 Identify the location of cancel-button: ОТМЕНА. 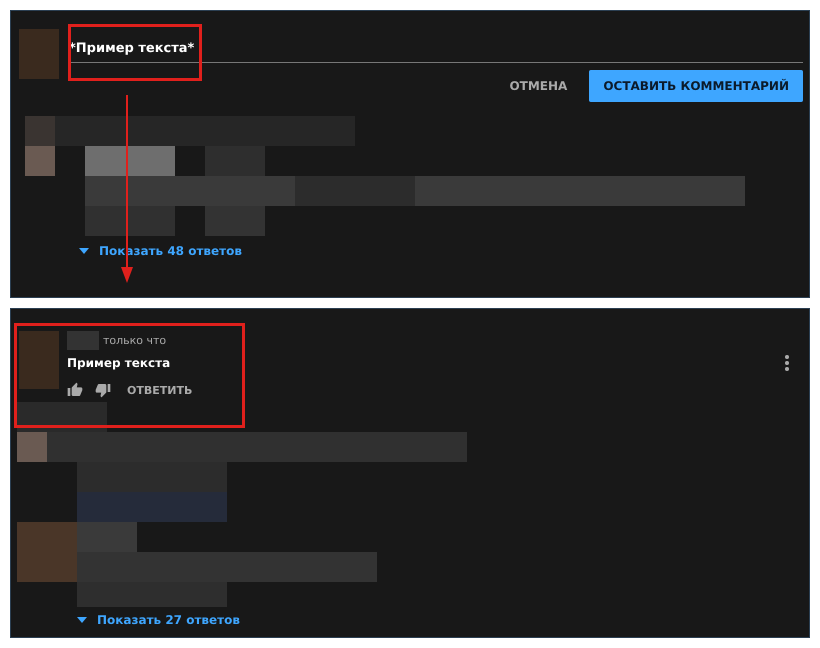
(538, 86).